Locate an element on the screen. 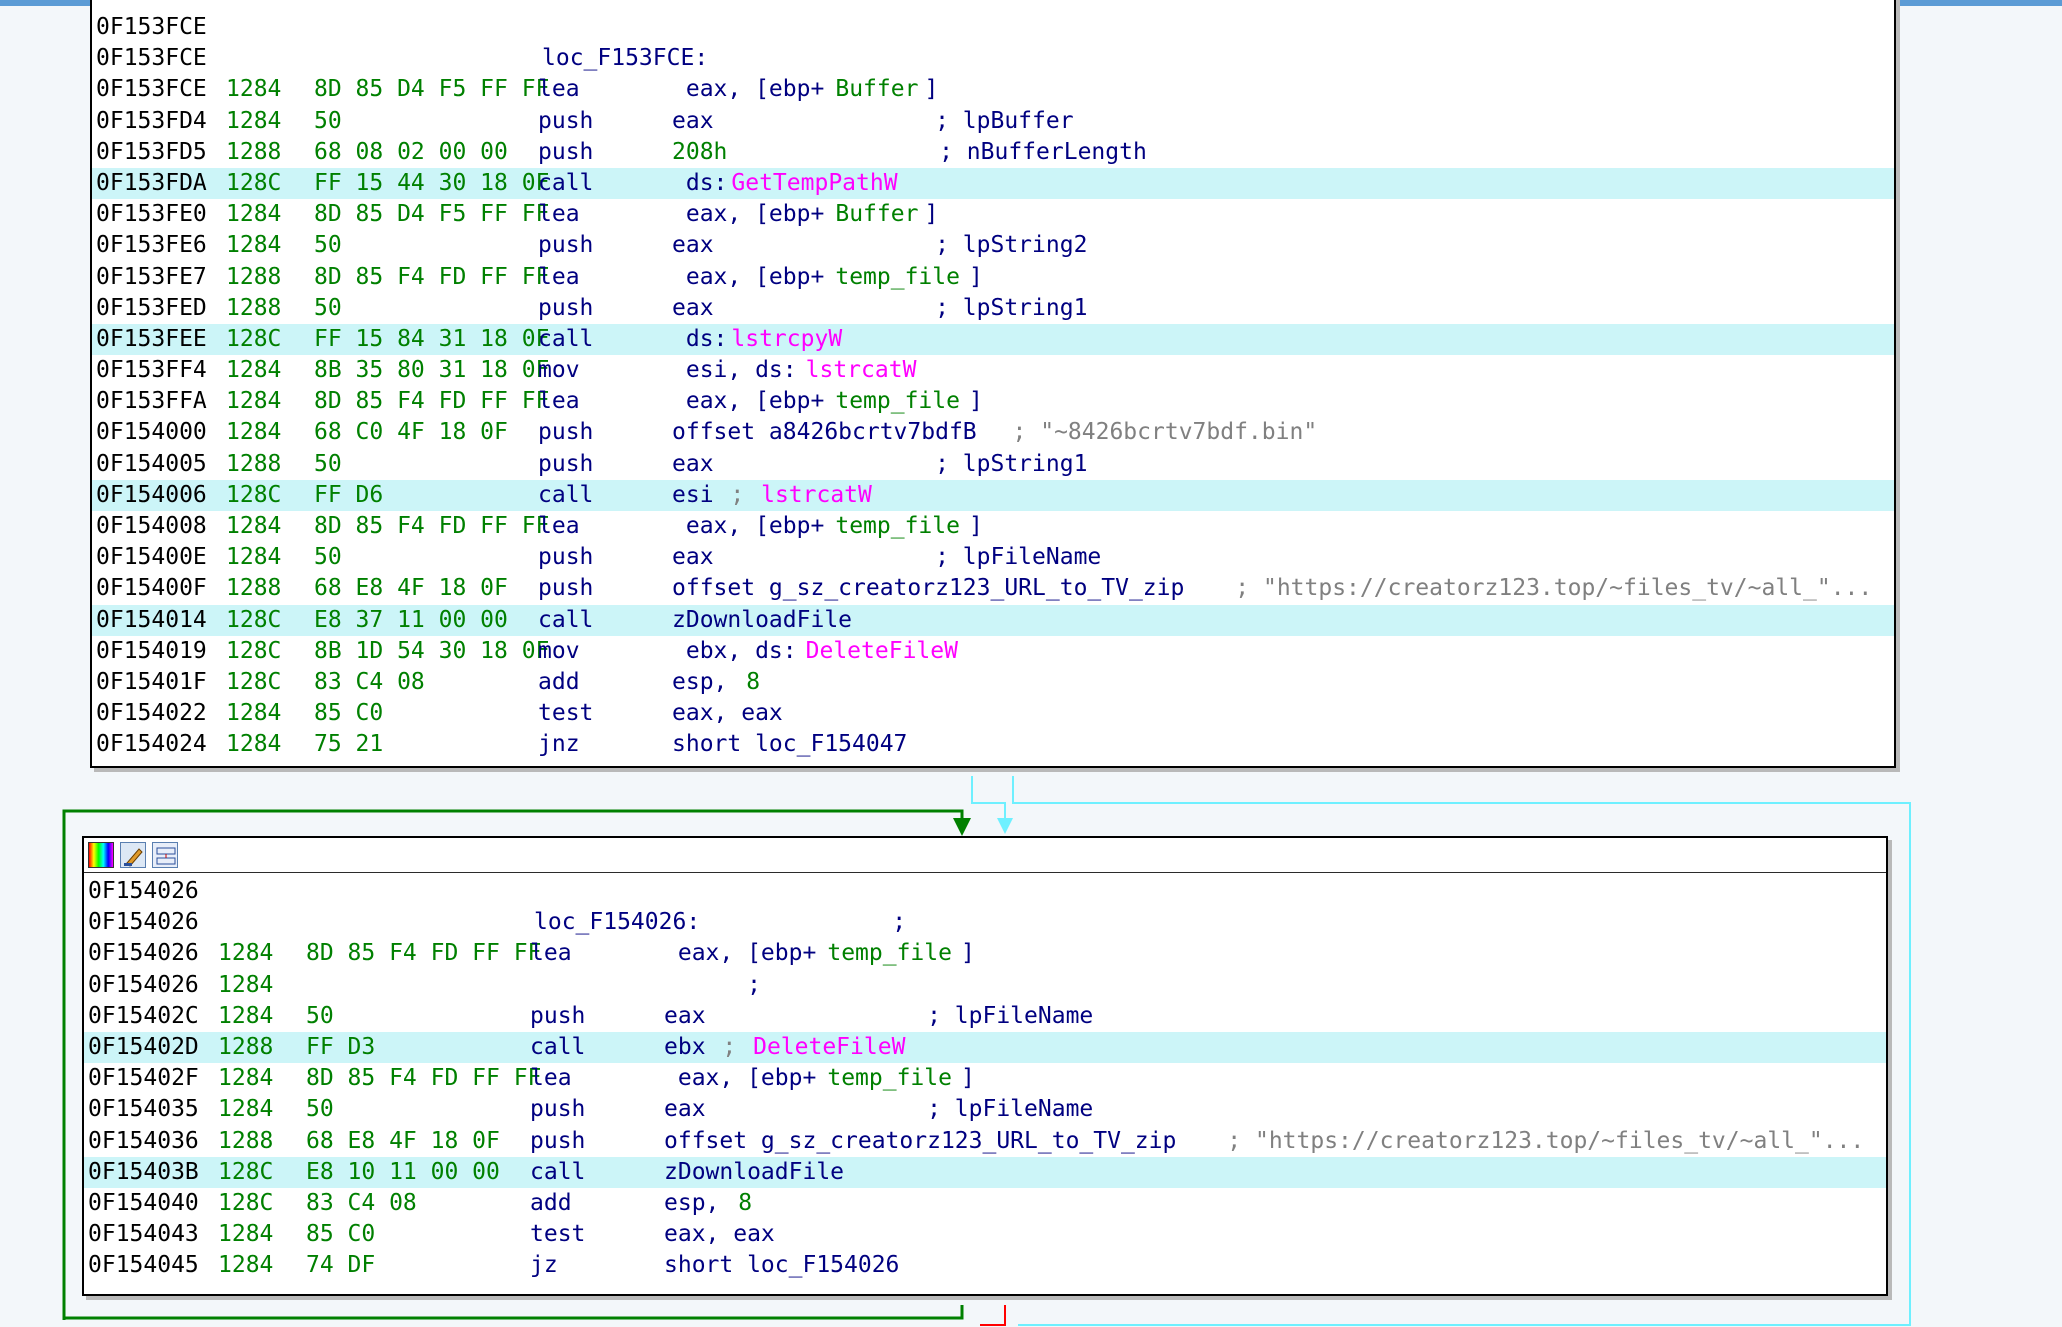 This screenshot has width=2062, height=1327. line-address: 0F154026 is located at coordinates (143, 953).